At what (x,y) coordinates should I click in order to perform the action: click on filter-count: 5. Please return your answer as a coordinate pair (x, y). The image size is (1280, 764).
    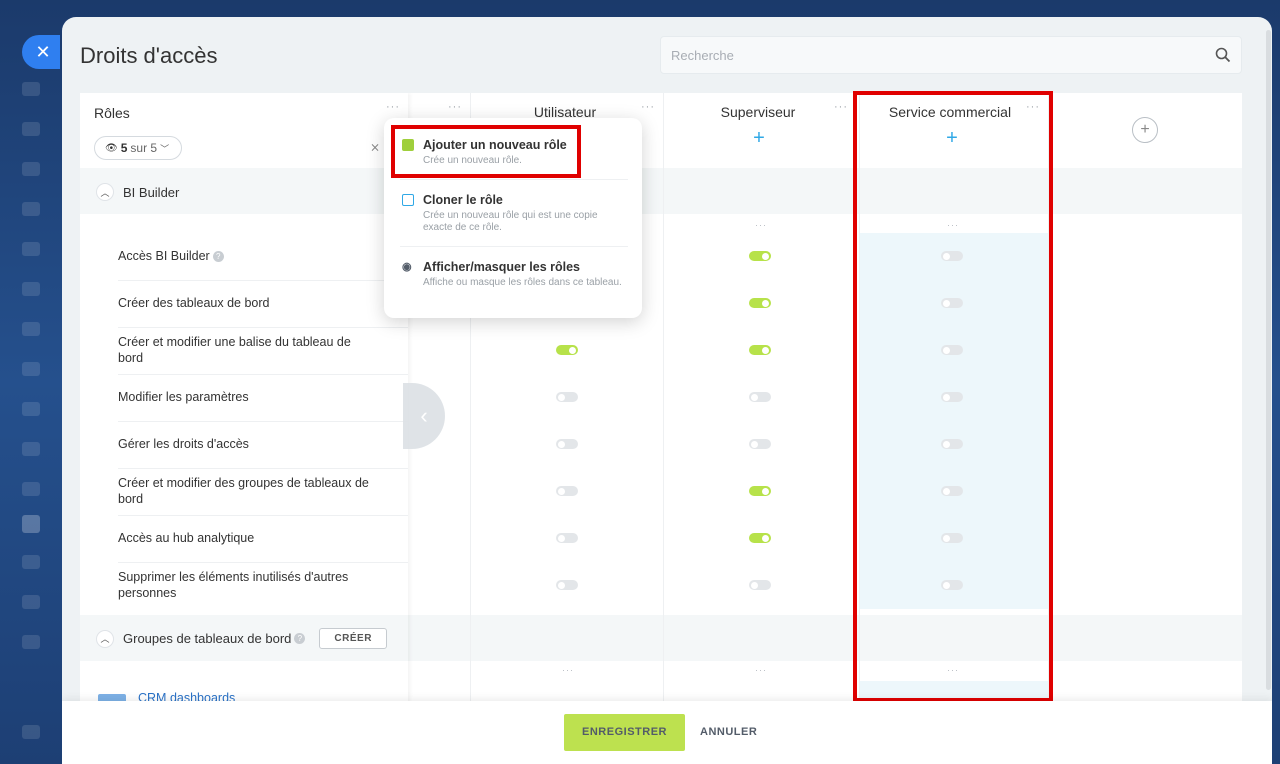
    Looking at the image, I should click on (124, 148).